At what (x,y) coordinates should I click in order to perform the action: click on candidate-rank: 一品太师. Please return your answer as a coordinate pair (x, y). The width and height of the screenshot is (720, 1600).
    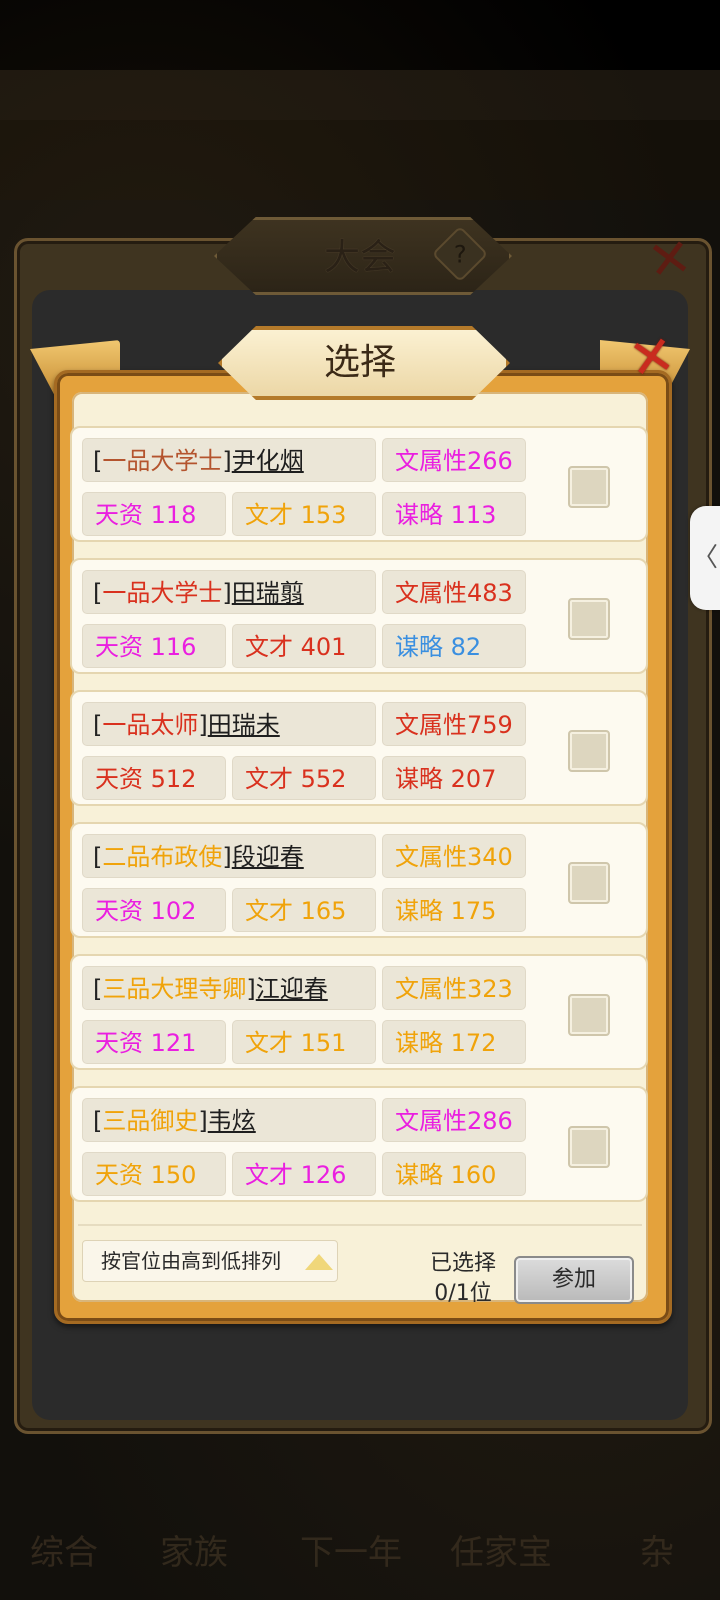
    Looking at the image, I should click on (150, 725).